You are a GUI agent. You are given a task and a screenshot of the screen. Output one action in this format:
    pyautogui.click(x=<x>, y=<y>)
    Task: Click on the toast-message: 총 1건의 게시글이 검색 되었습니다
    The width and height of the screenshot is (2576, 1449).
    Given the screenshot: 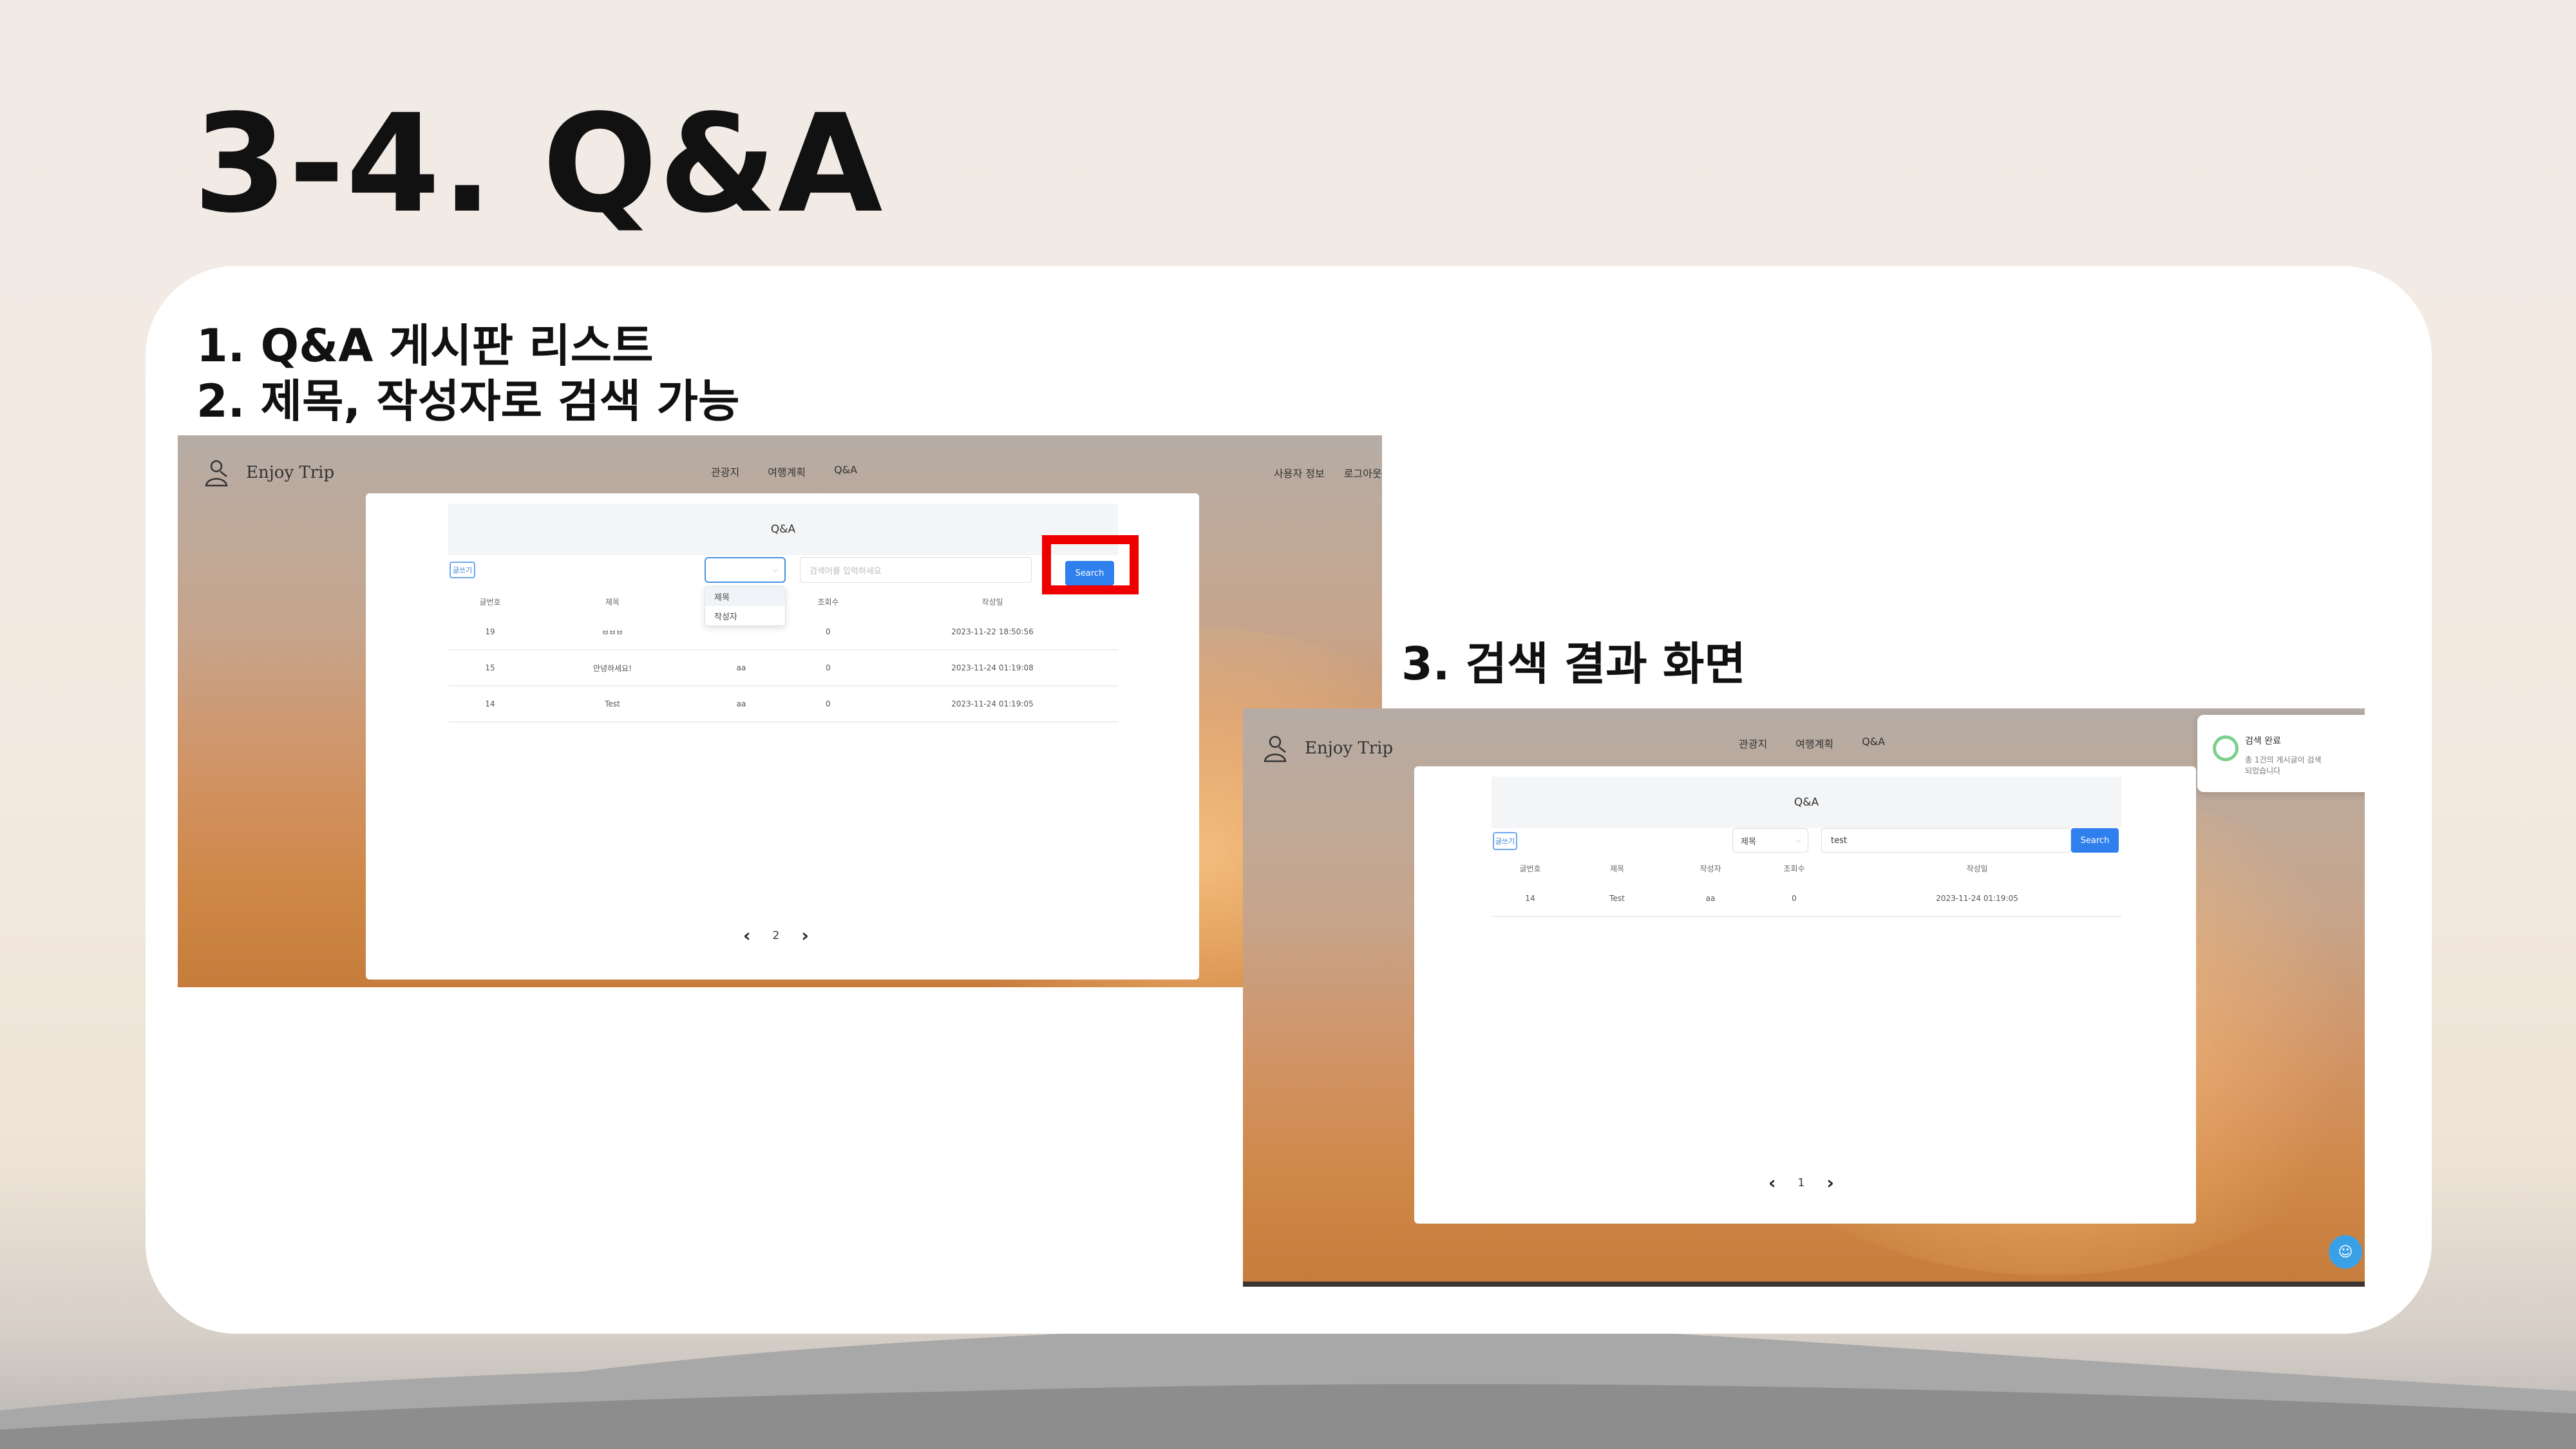 What is the action you would take?
    pyautogui.click(x=2283, y=765)
    